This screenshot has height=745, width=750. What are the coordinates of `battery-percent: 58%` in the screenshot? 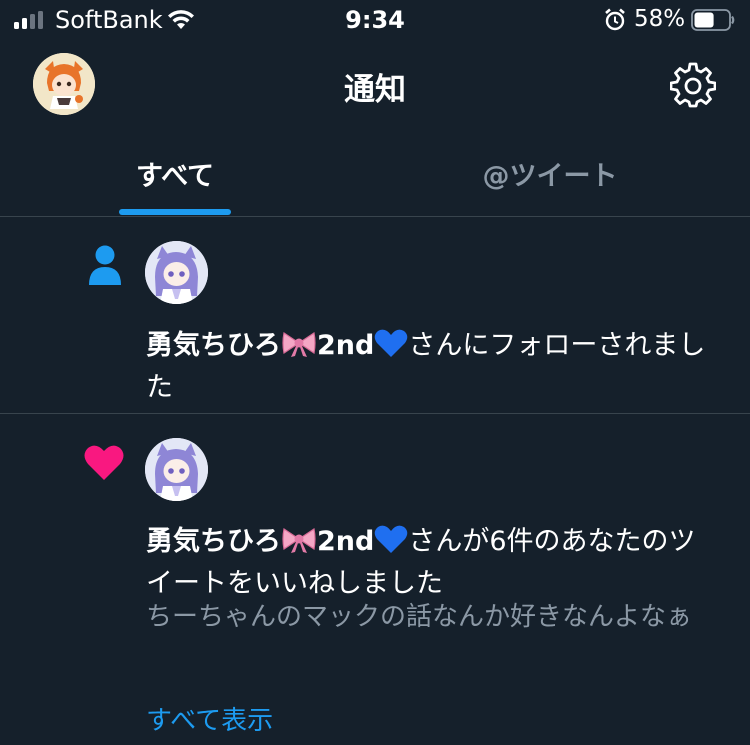 It's located at (660, 19).